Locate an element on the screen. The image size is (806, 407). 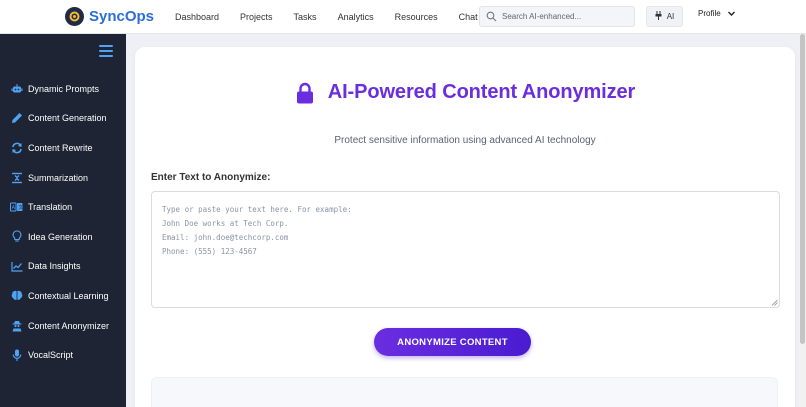
svg-text: 文 is located at coordinates (20, 207).